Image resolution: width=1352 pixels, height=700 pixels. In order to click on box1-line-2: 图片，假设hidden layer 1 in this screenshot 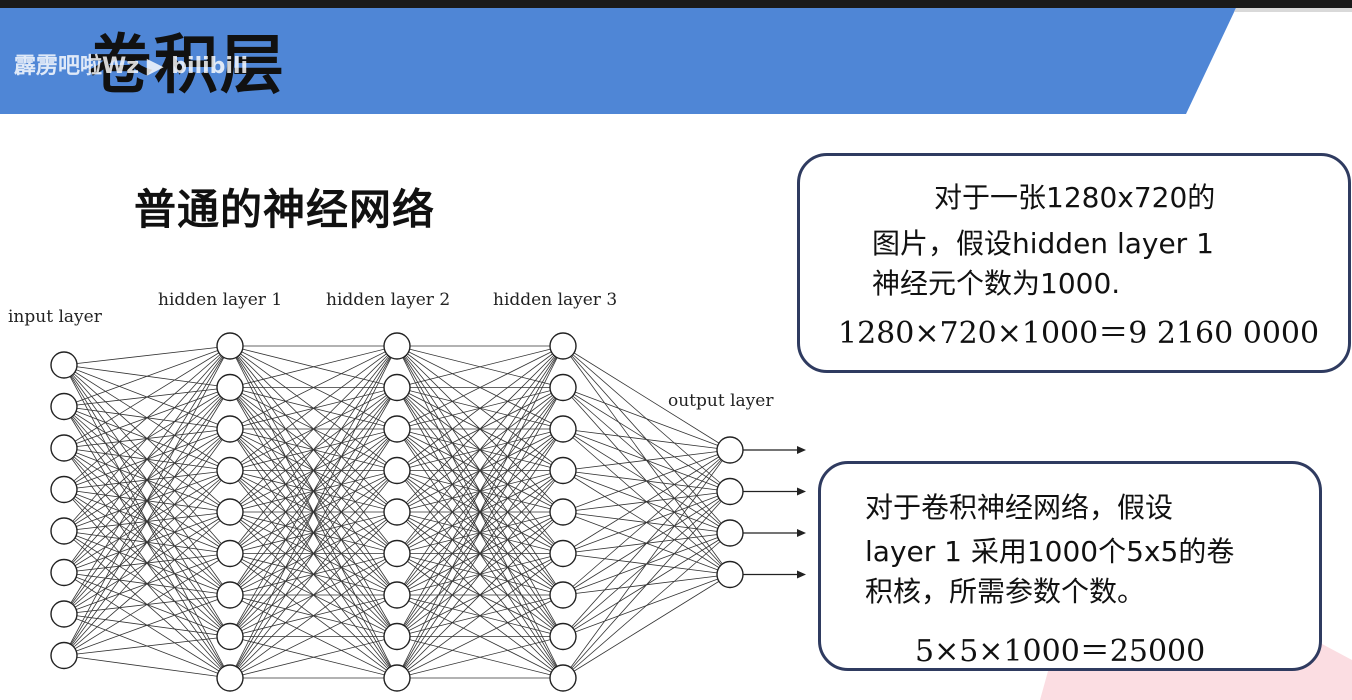, I will do `click(1043, 243)`.